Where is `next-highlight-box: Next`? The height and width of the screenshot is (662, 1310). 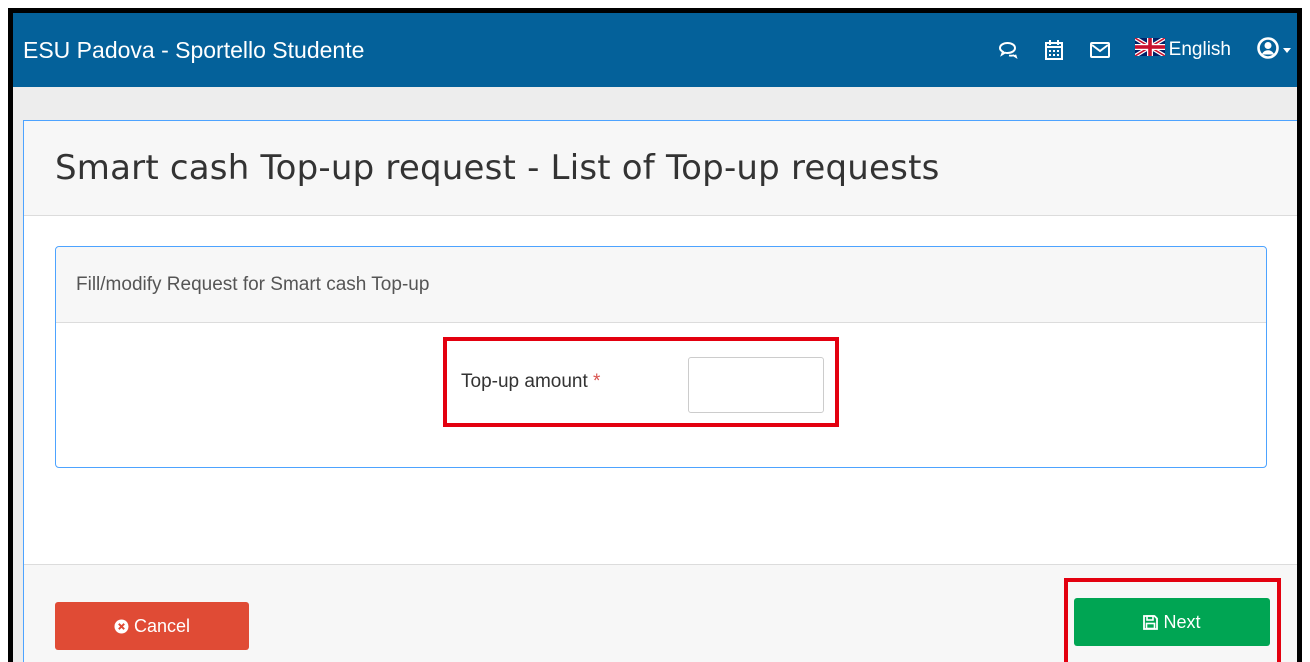
next-highlight-box: Next is located at coordinates (1172, 620).